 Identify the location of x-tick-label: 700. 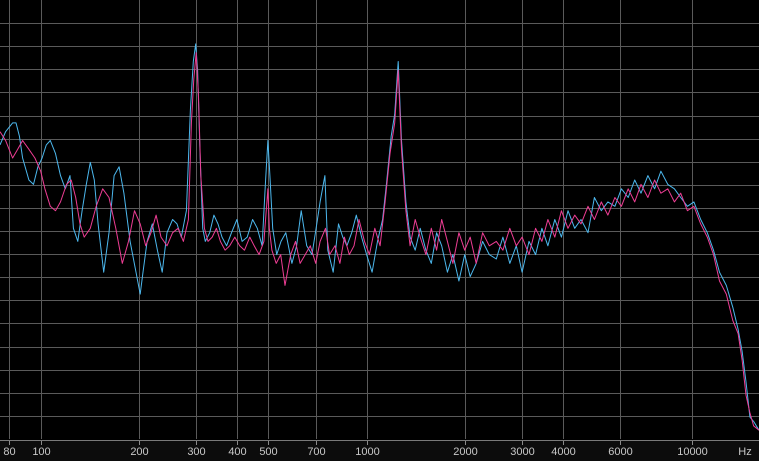
(316, 452).